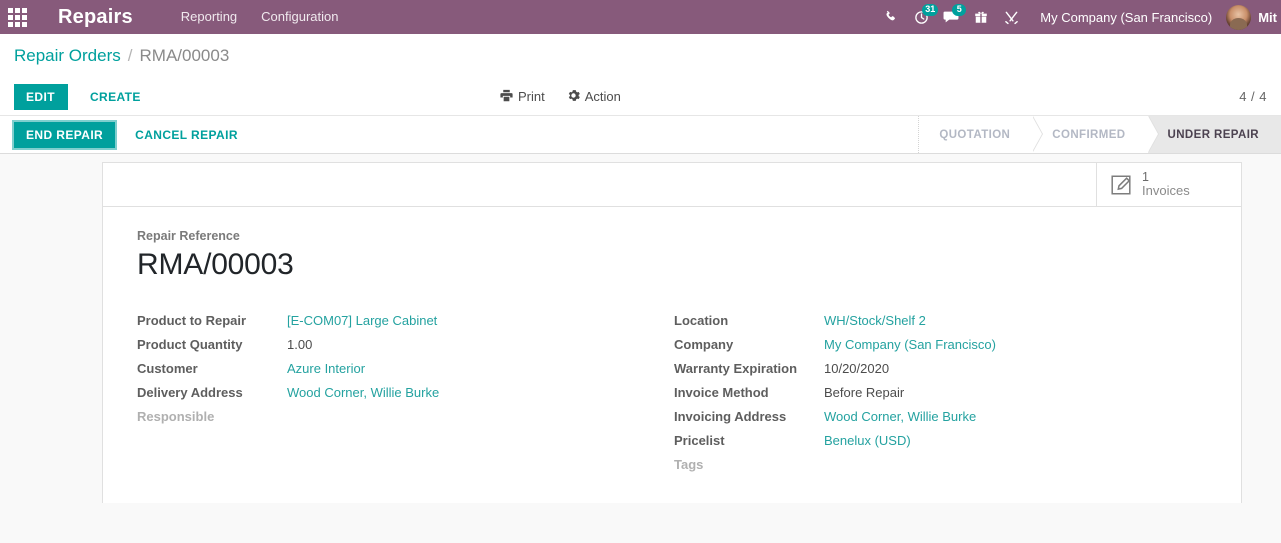 The width and height of the screenshot is (1281, 543). I want to click on gear-icon, so click(573, 97).